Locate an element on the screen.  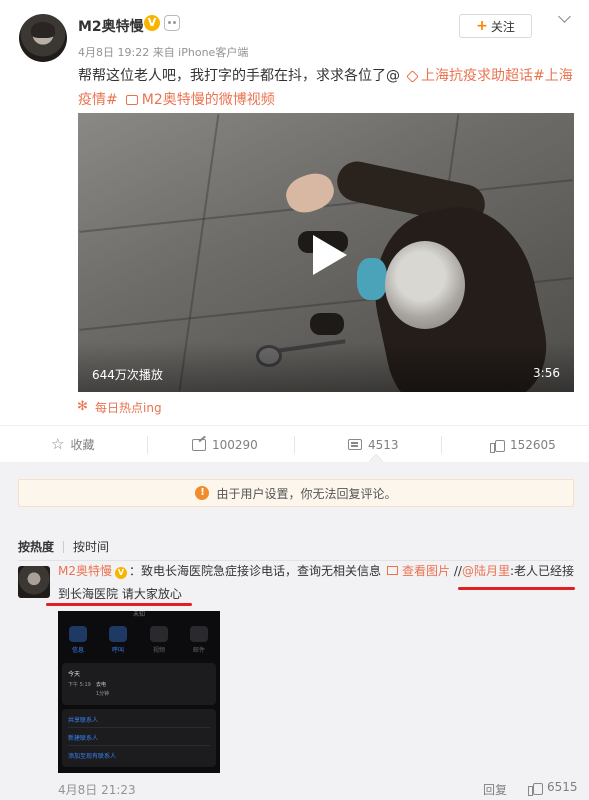
phone-video-button: 视频 is located at coordinates (159, 640).